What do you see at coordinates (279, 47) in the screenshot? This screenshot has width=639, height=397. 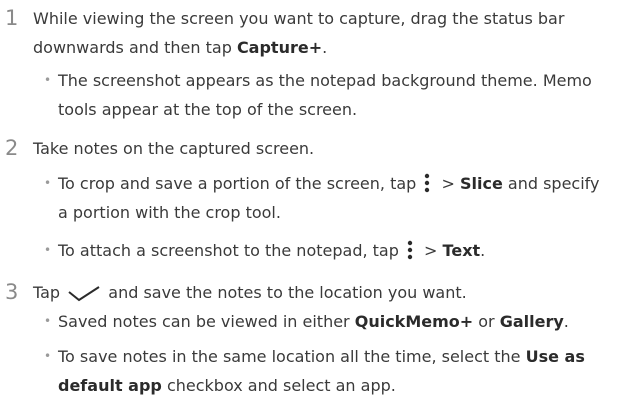 I see `ui-term: Capture+` at bounding box center [279, 47].